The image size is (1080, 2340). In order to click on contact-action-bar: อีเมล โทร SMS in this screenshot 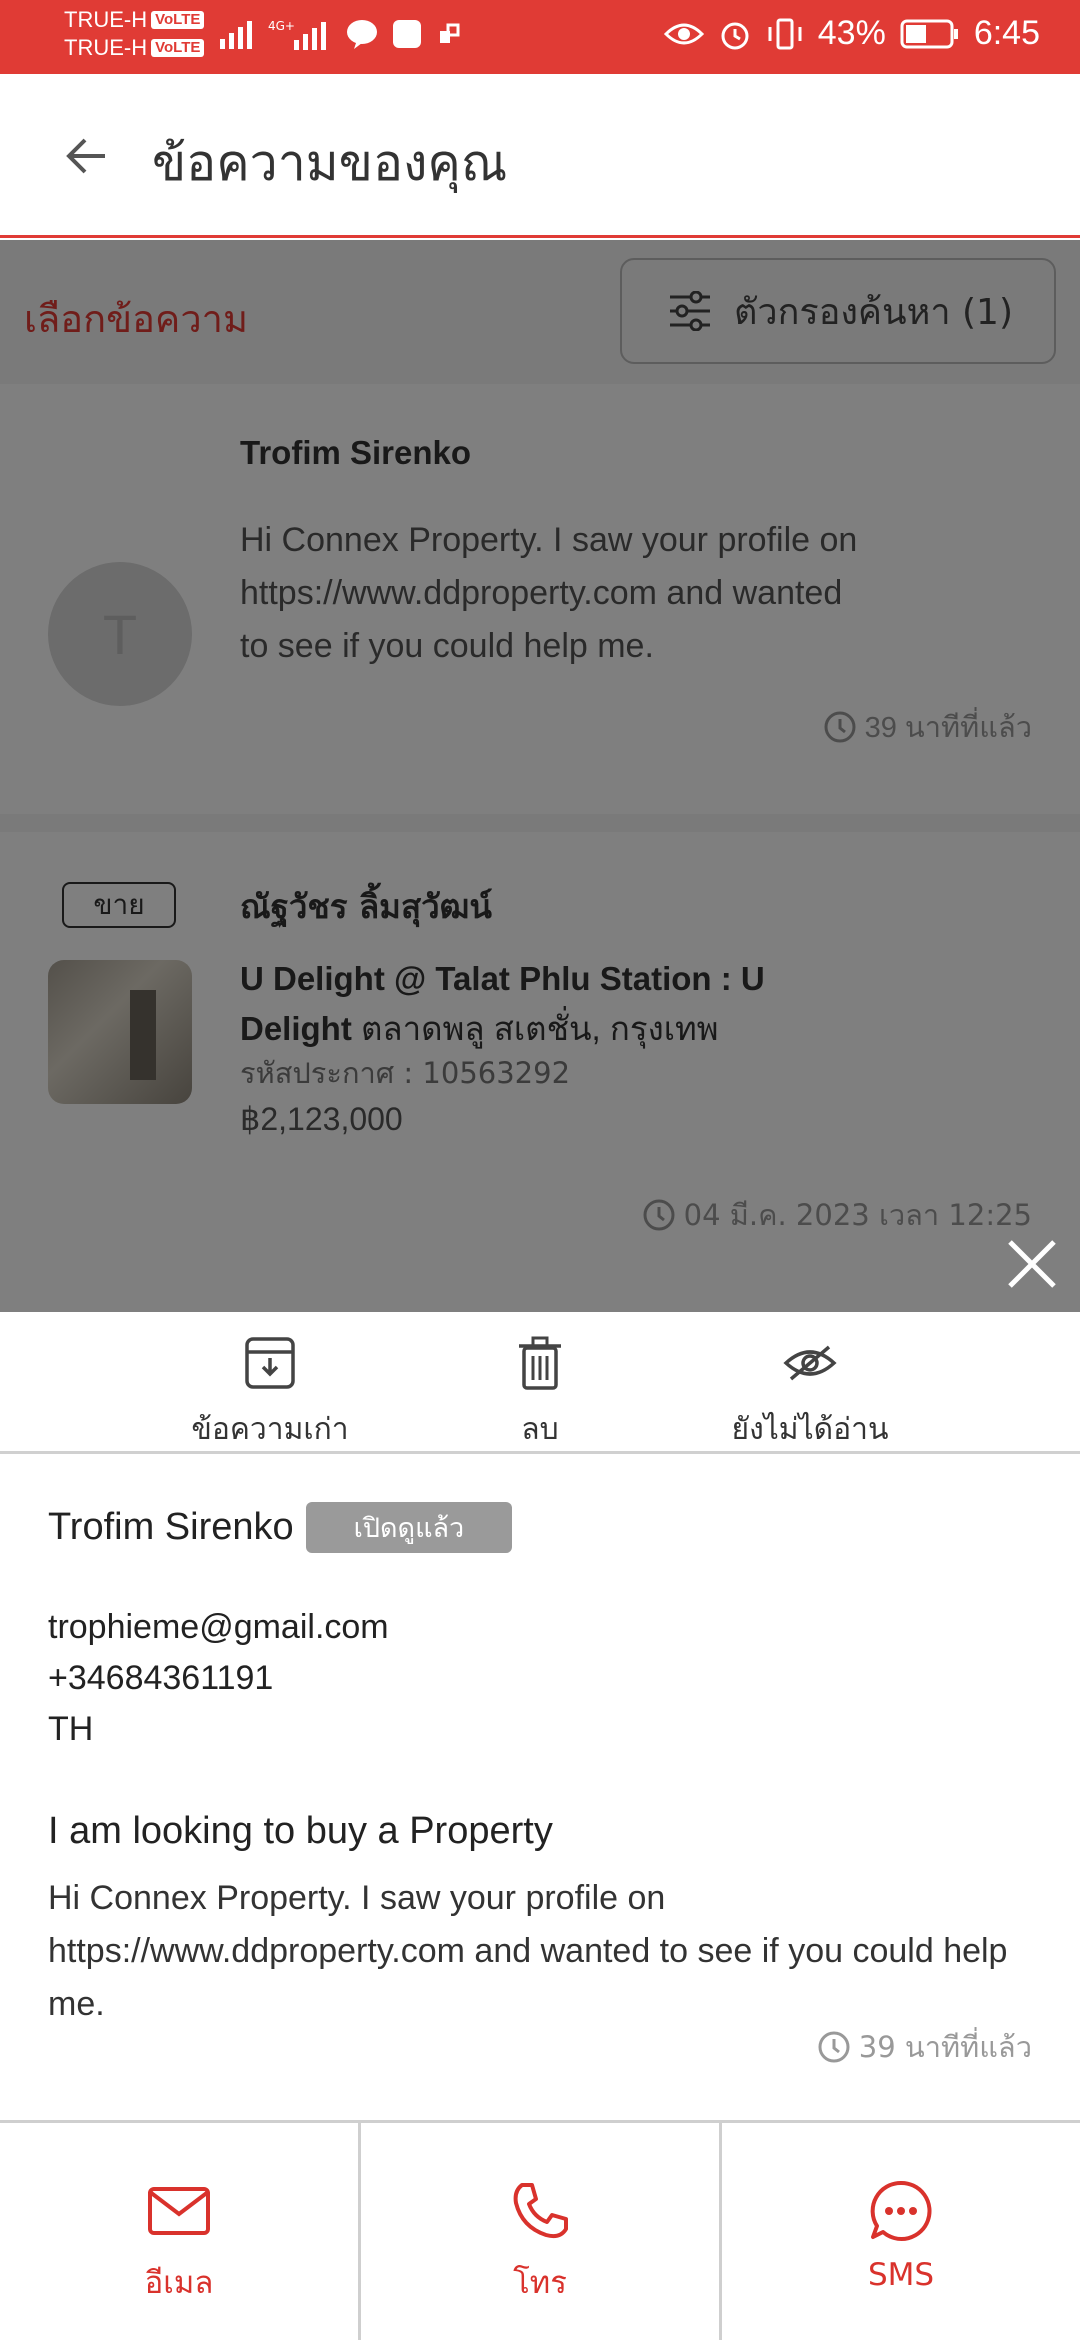, I will do `click(540, 2230)`.